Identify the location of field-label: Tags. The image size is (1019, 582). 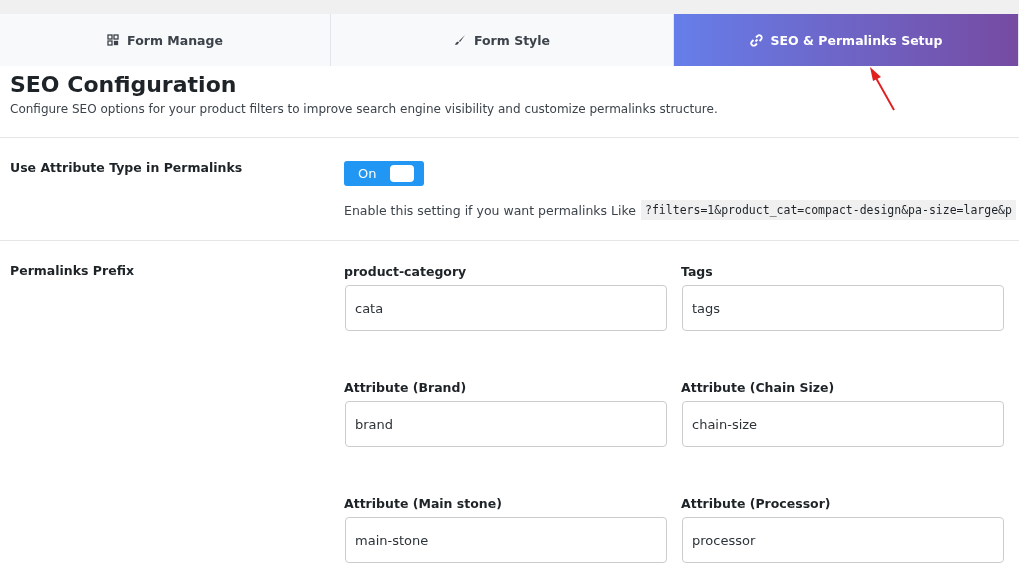
(697, 271).